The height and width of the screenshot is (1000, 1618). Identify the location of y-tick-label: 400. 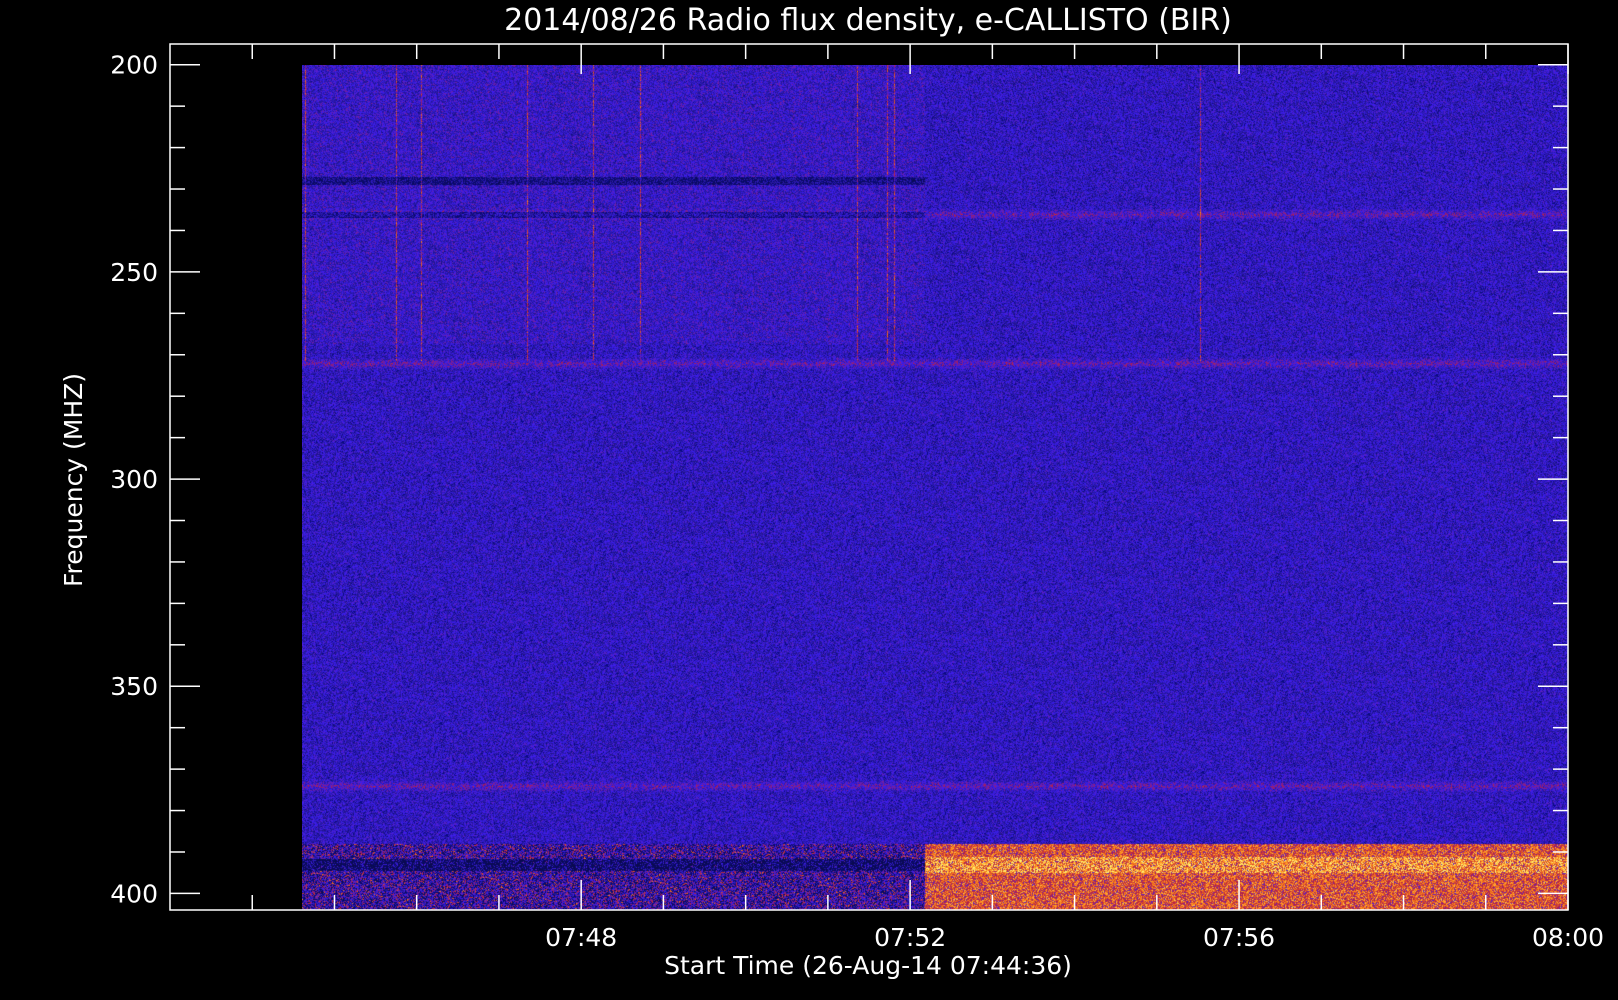
(134, 893).